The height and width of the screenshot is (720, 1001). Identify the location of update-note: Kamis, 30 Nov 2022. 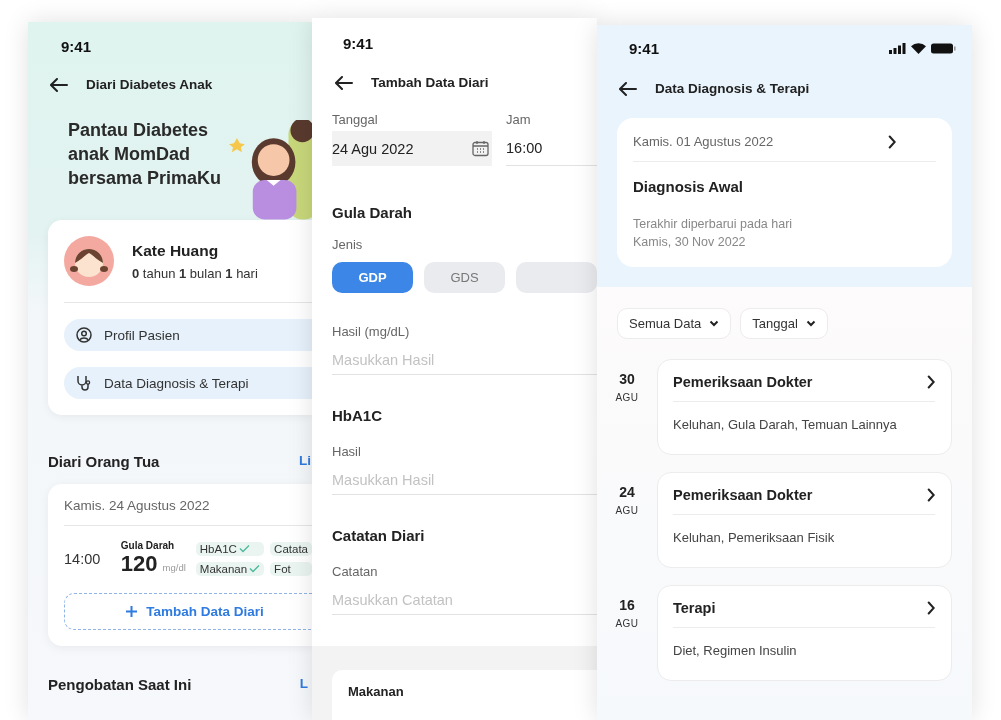
(690, 242).